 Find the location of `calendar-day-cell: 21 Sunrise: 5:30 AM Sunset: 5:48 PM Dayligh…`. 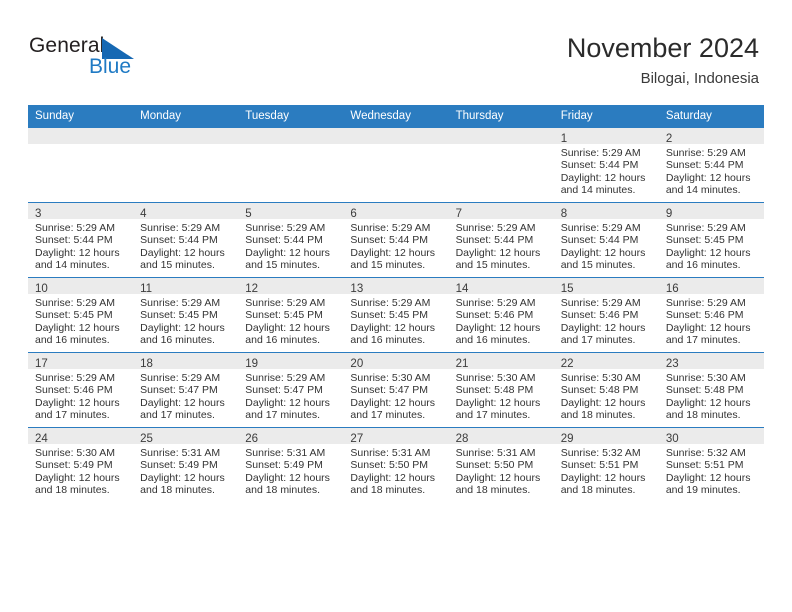

calendar-day-cell: 21 Sunrise: 5:30 AM Sunset: 5:48 PM Dayligh… is located at coordinates (501, 390).